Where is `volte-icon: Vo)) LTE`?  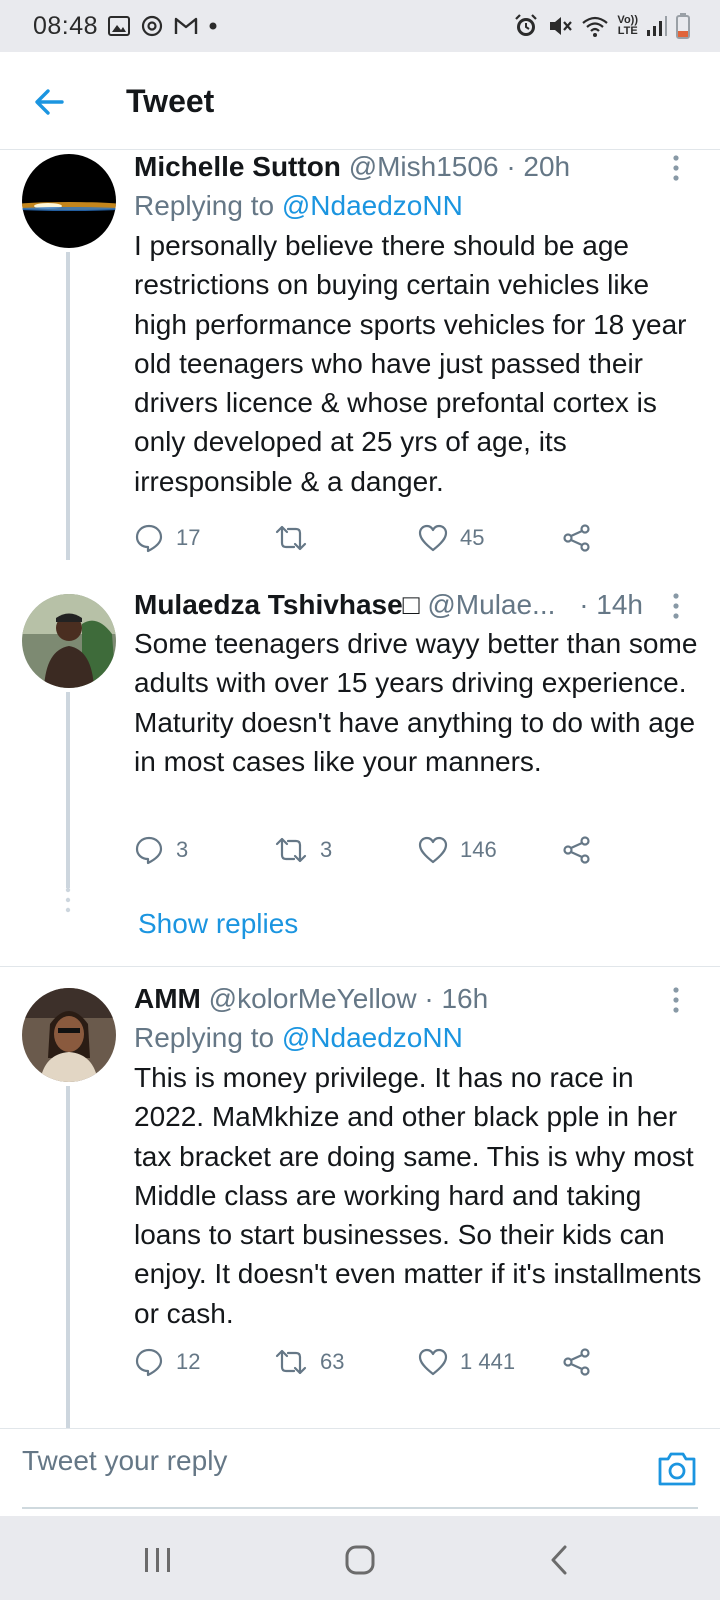
volte-icon: Vo)) LTE is located at coordinates (627, 25).